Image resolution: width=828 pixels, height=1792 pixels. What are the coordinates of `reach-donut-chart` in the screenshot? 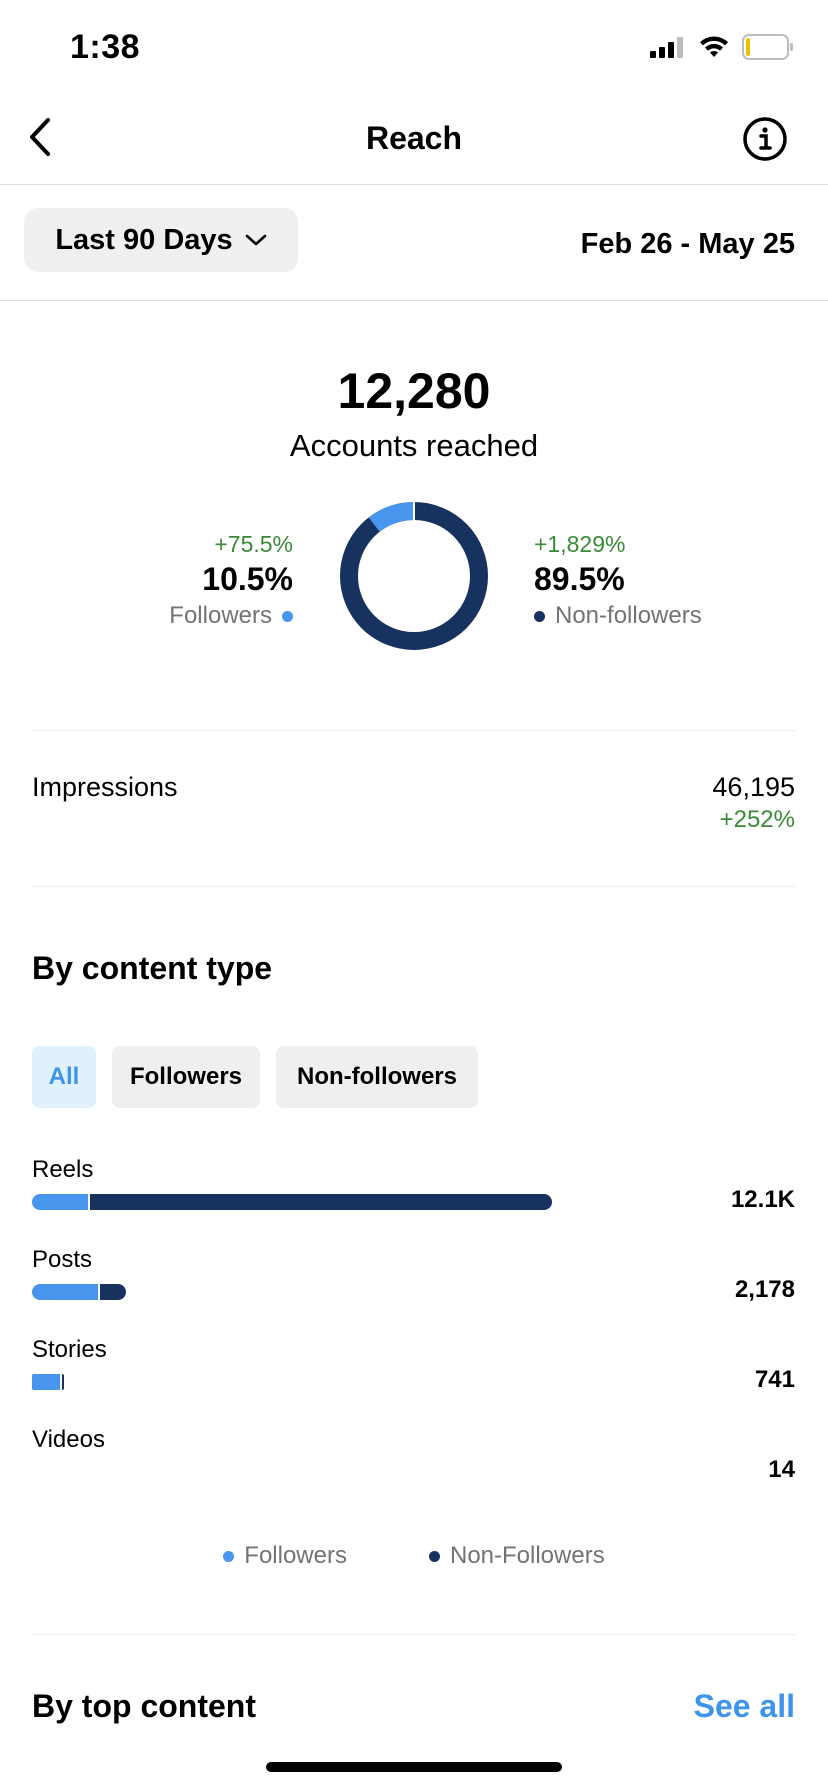 It's located at (414, 576).